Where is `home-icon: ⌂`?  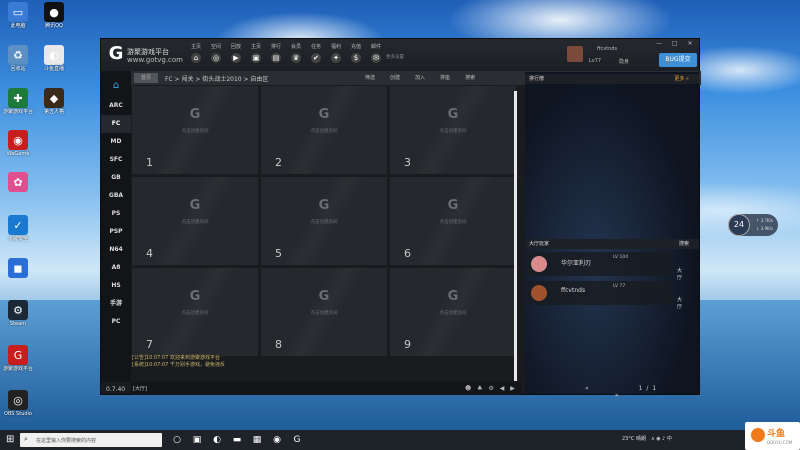 home-icon: ⌂ is located at coordinates (116, 86).